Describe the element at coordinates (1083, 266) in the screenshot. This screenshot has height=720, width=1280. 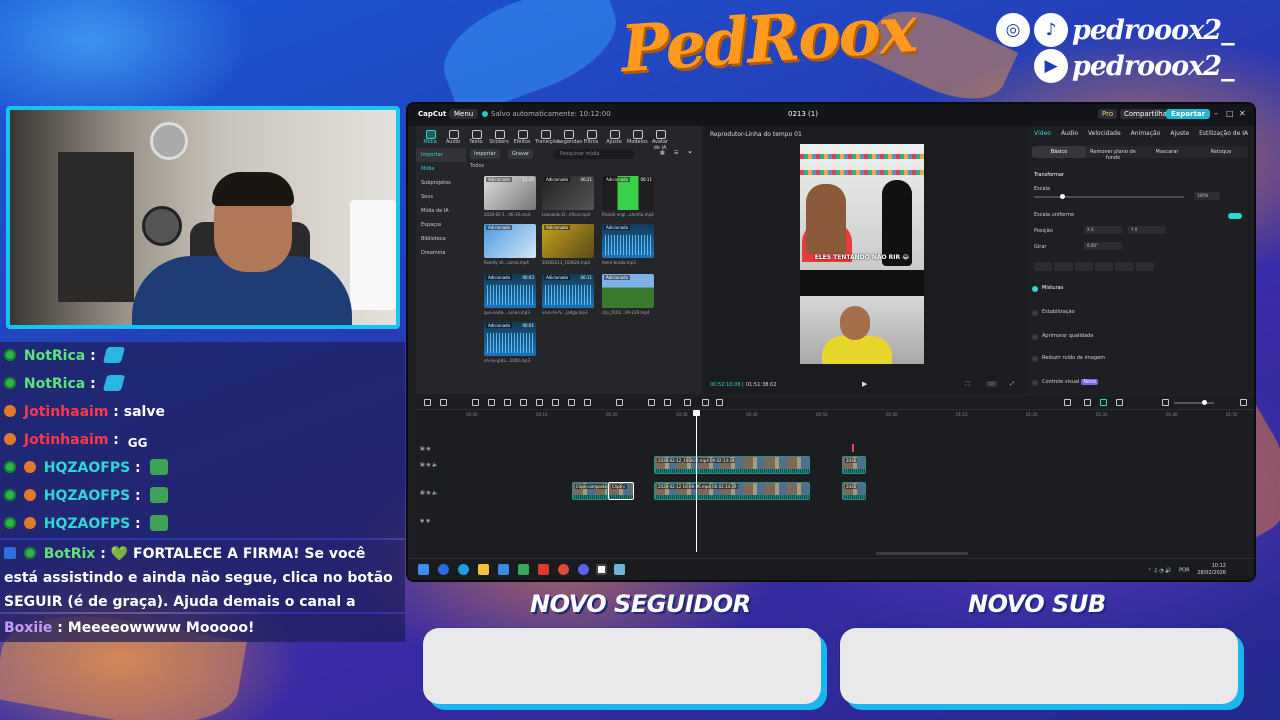
I see `align-right-icon` at that location.